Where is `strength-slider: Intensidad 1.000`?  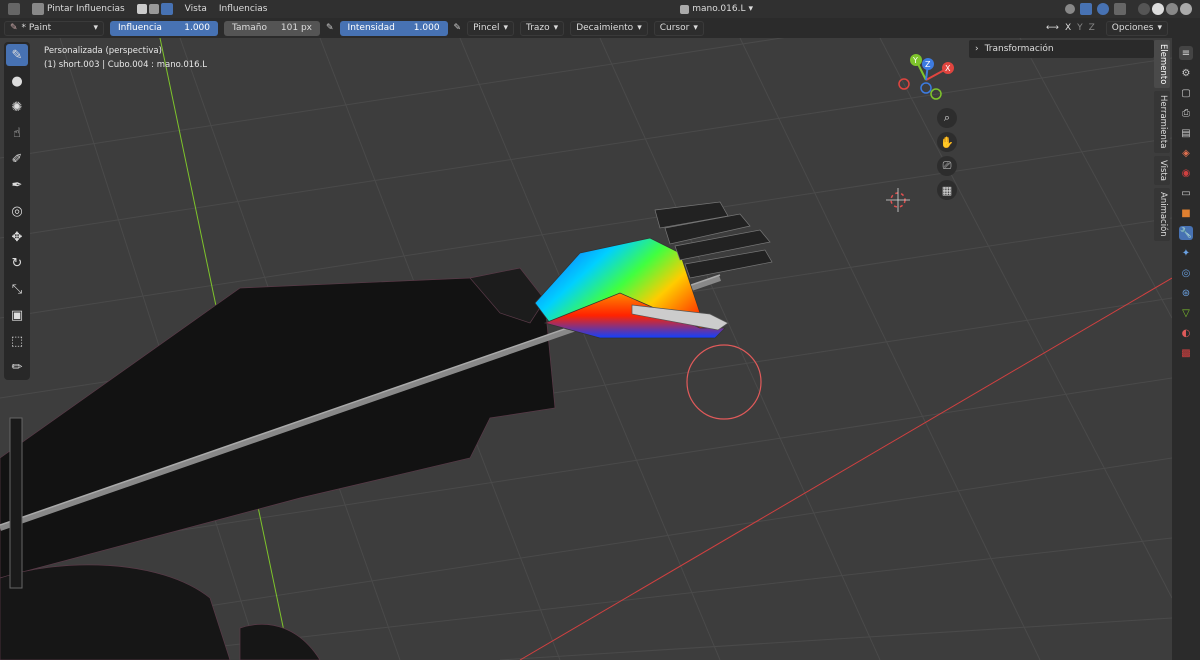
strength-slider: Intensidad 1.000 is located at coordinates (393, 28).